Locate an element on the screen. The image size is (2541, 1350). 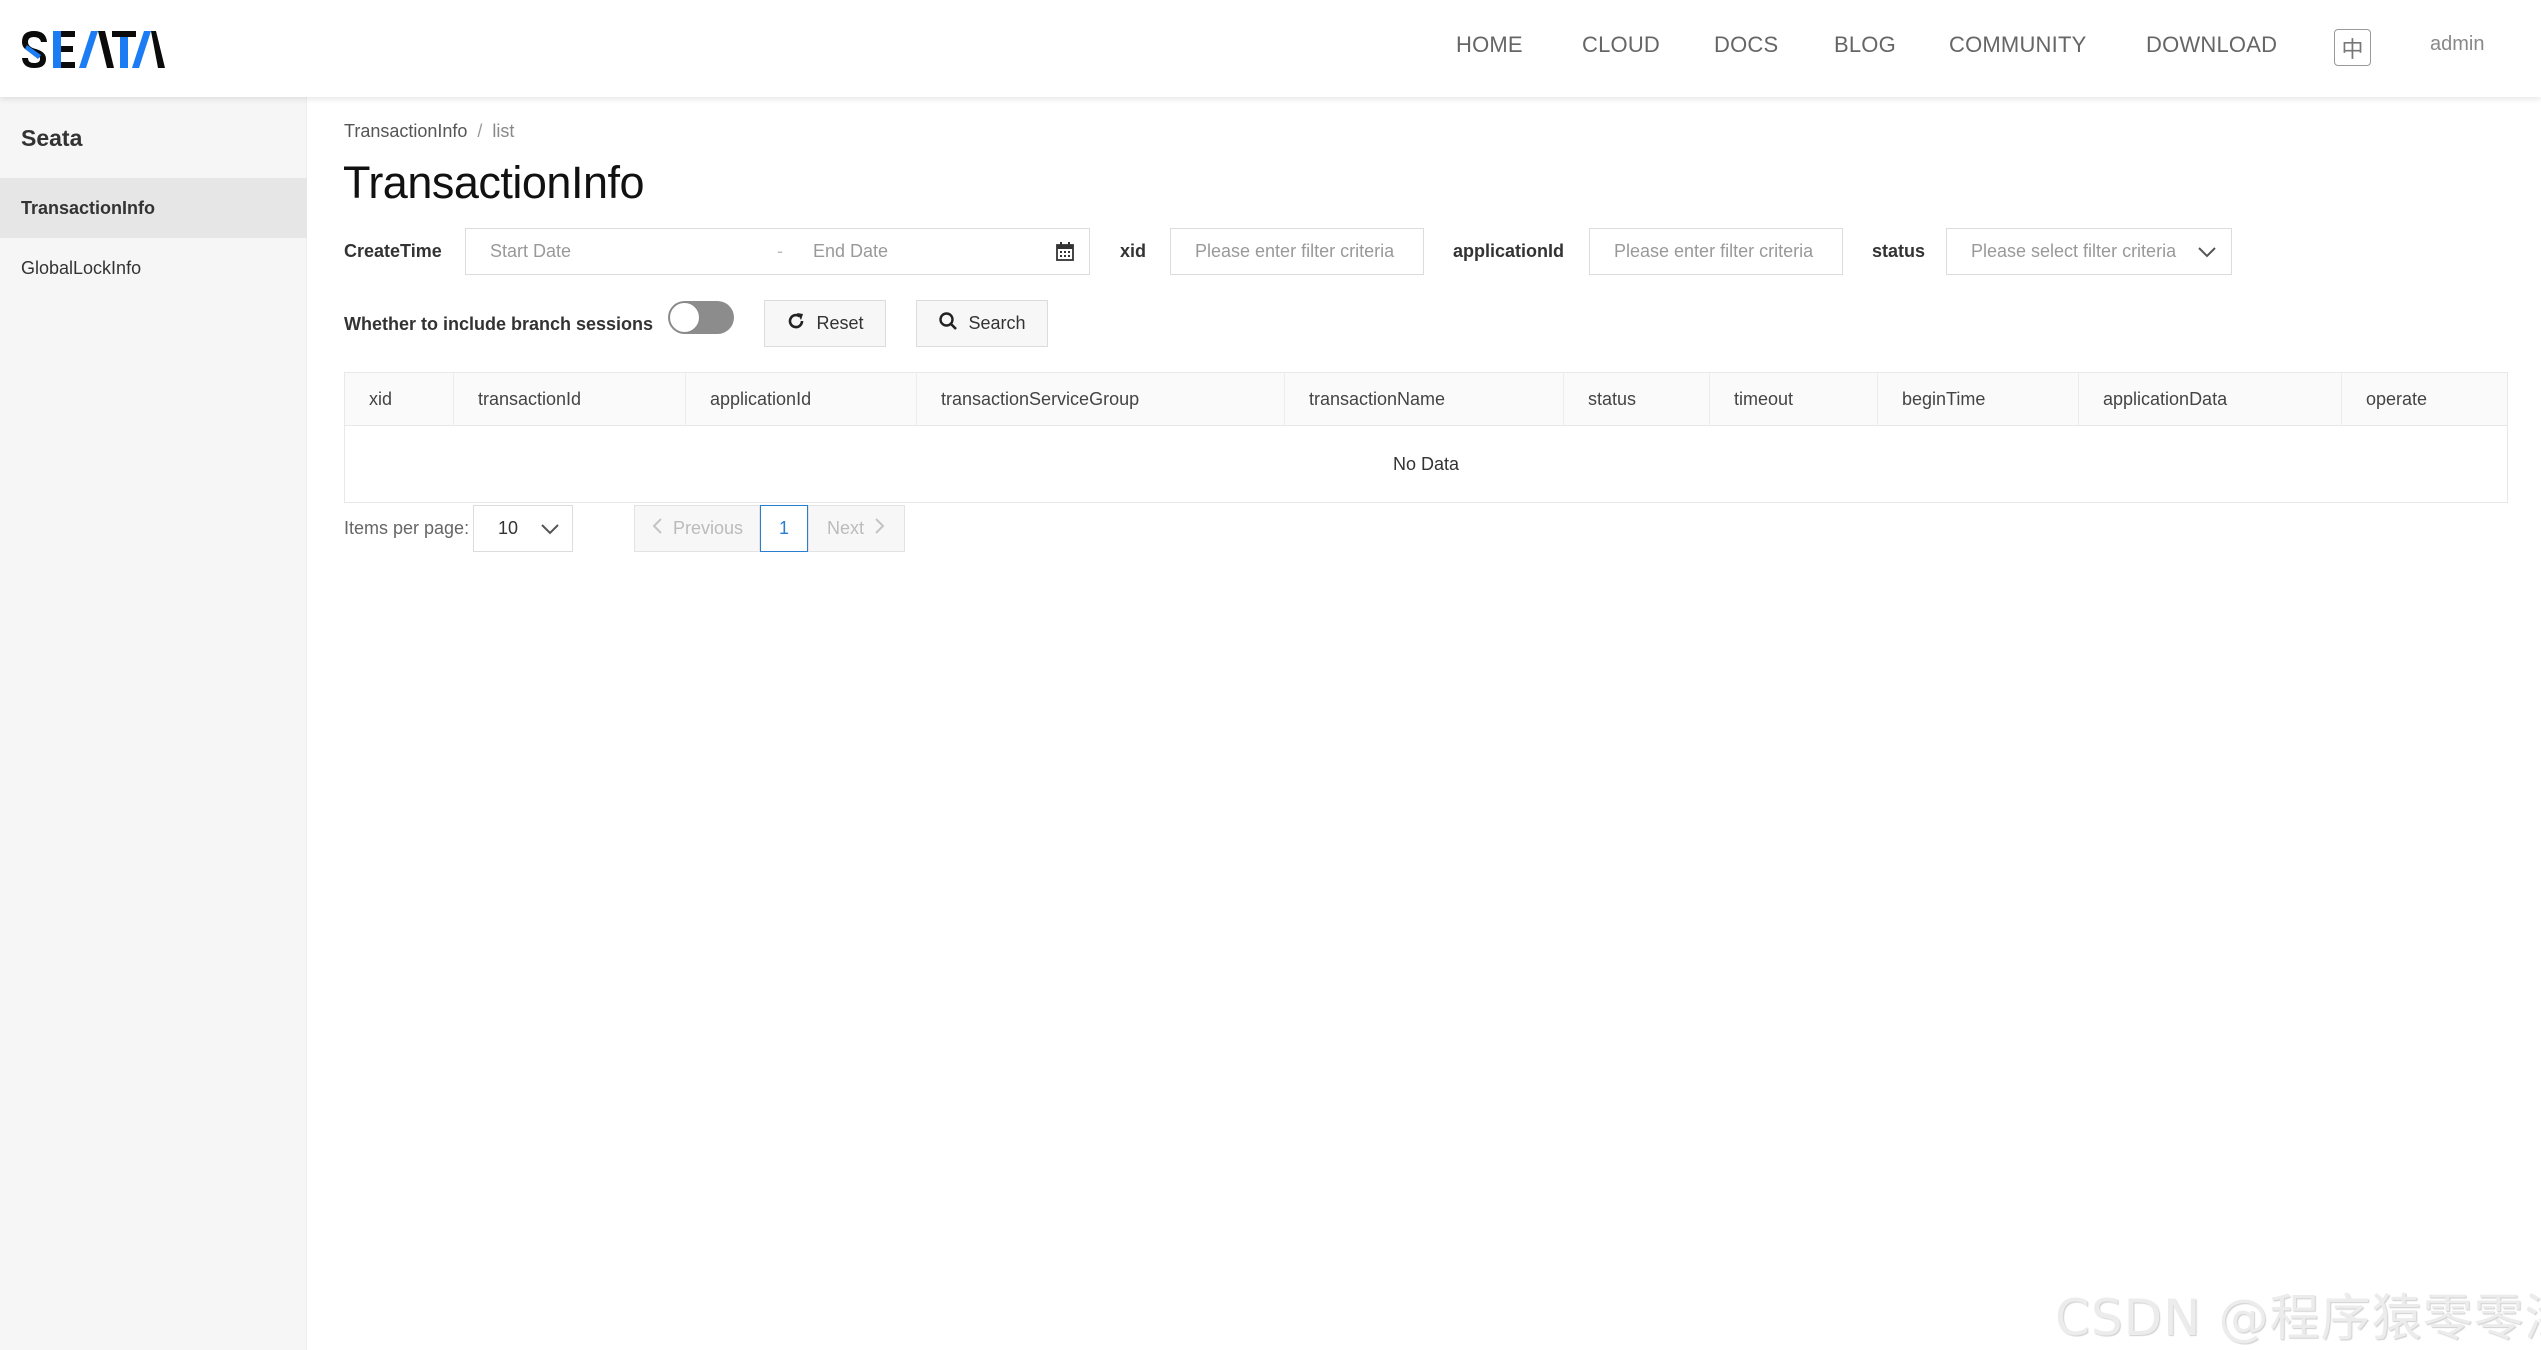
column-header-xid: xid is located at coordinates (399, 399).